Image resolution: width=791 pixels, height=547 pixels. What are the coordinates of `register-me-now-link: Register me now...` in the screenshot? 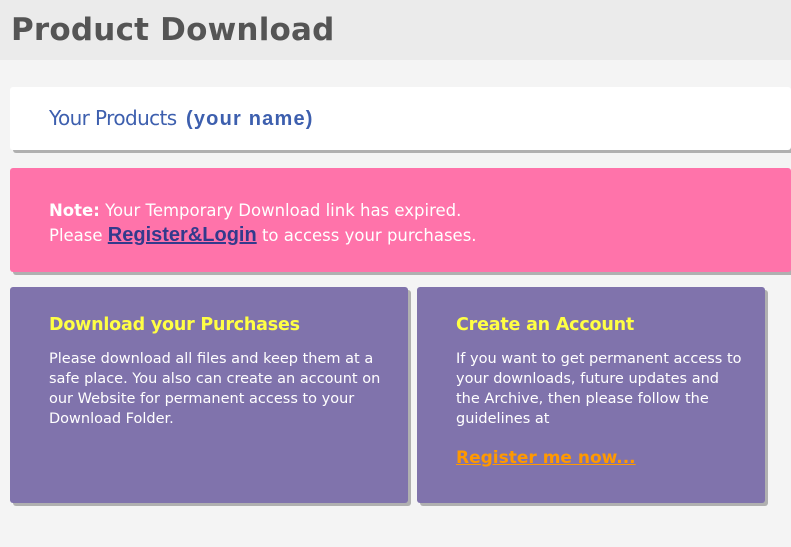 It's located at (546, 458).